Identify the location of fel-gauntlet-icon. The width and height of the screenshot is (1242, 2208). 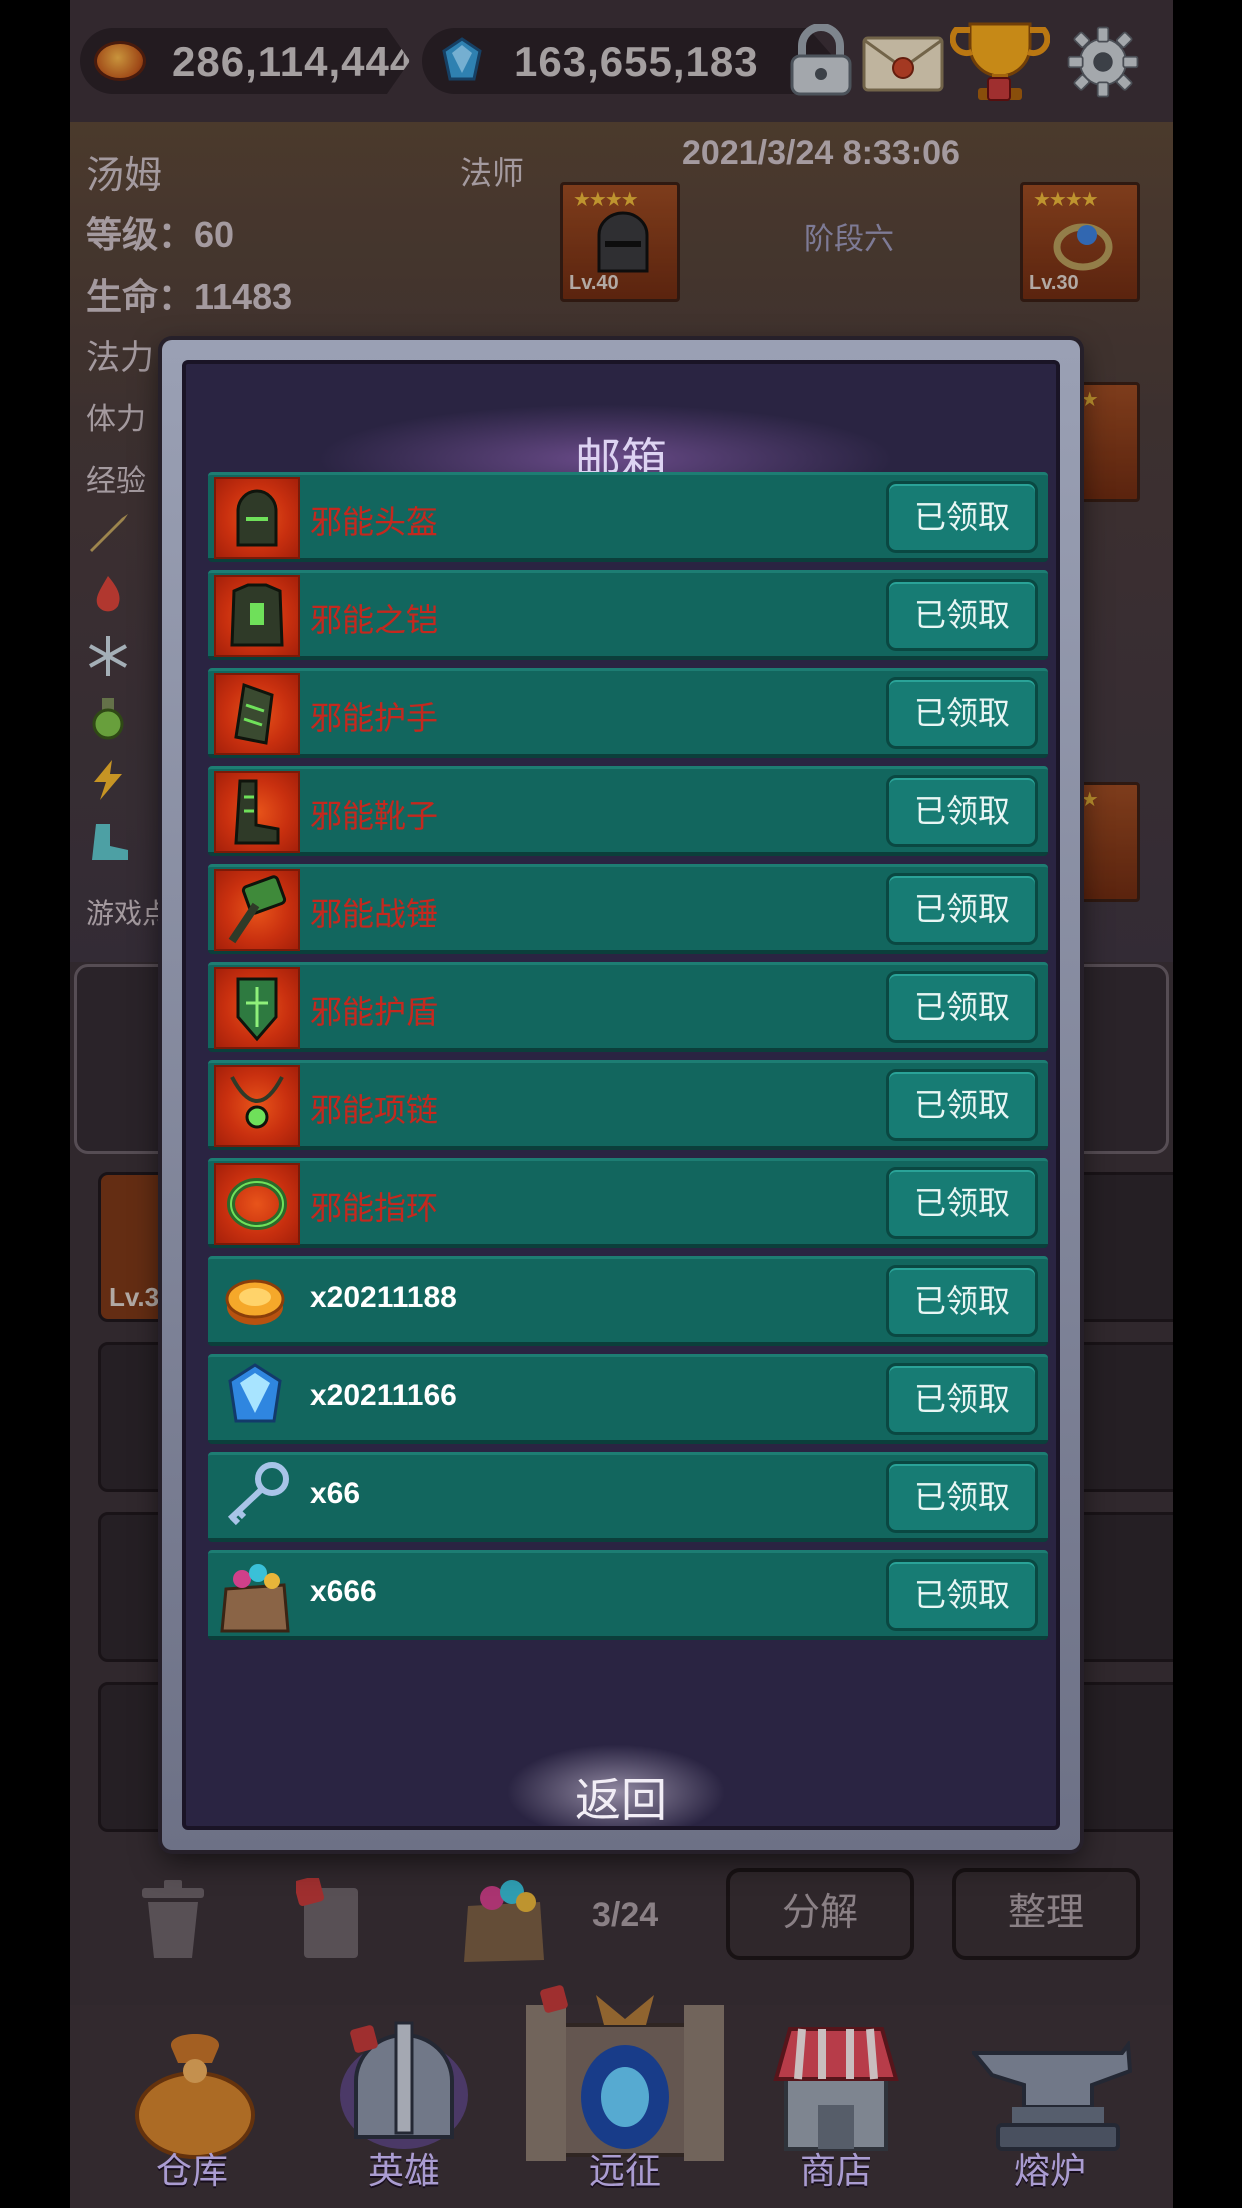
(254, 713).